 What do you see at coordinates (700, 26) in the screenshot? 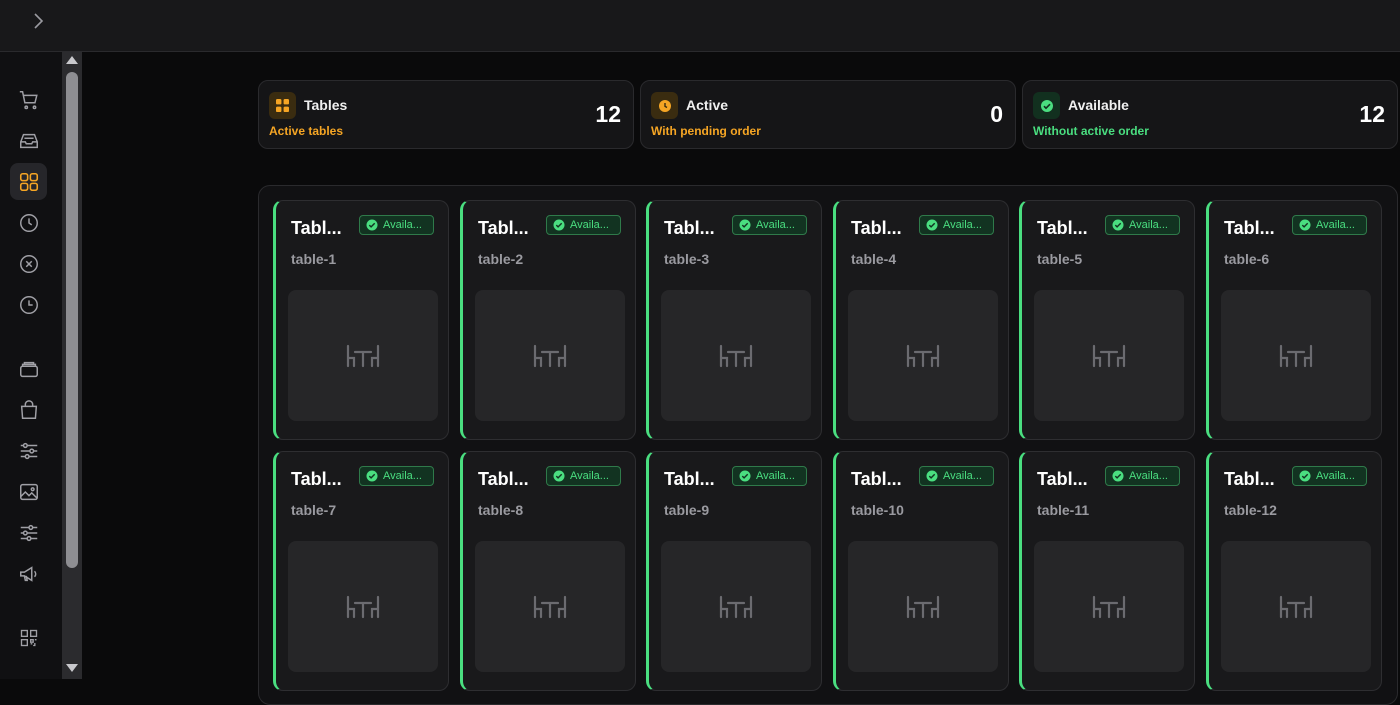
I see `top-bar` at bounding box center [700, 26].